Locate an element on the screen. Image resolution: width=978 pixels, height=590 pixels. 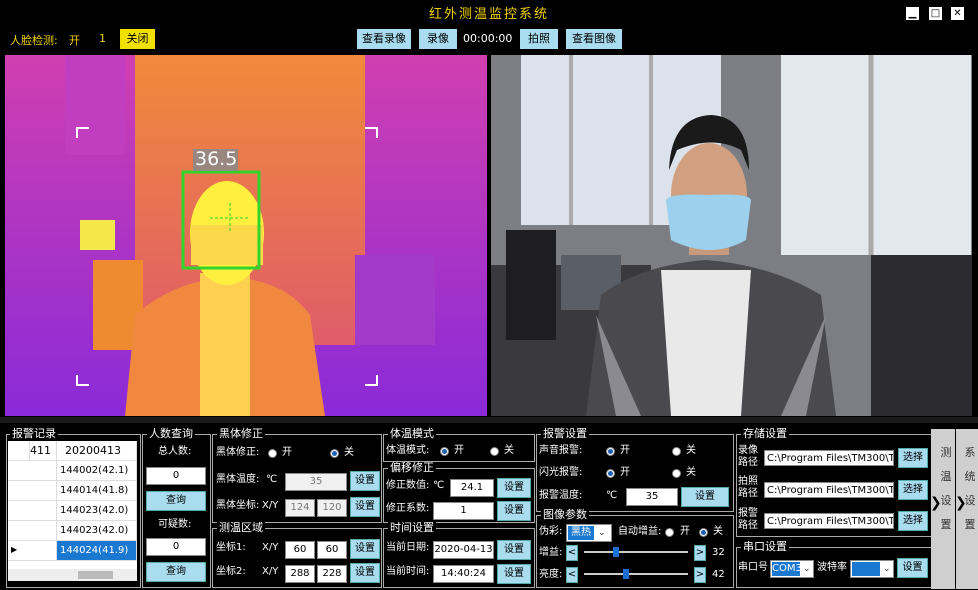
alarm-temp-field: 35 is located at coordinates (652, 497).